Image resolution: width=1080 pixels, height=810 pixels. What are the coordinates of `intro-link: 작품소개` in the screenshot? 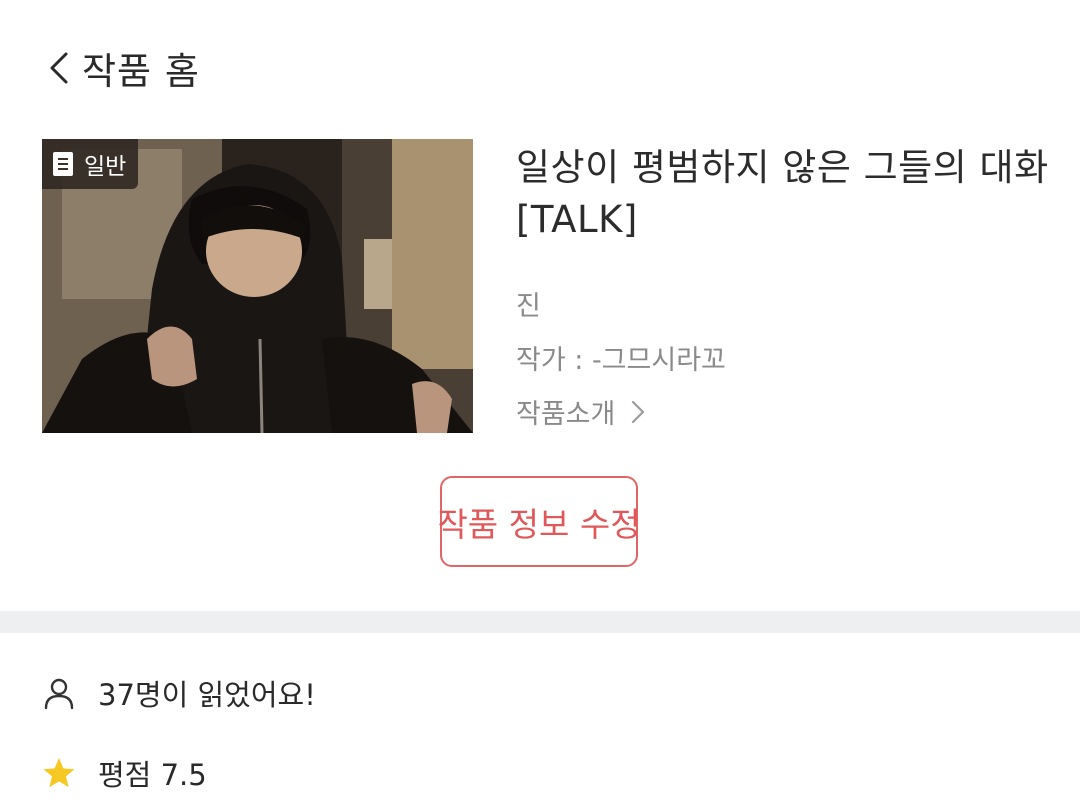 It's located at (581, 411).